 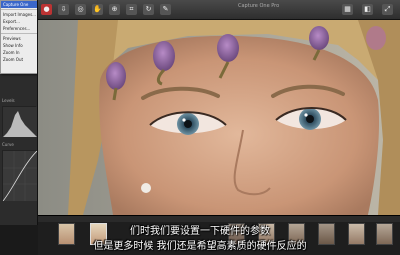 What do you see at coordinates (80, 9) in the screenshot?
I see `capture-icon: ◎` at bounding box center [80, 9].